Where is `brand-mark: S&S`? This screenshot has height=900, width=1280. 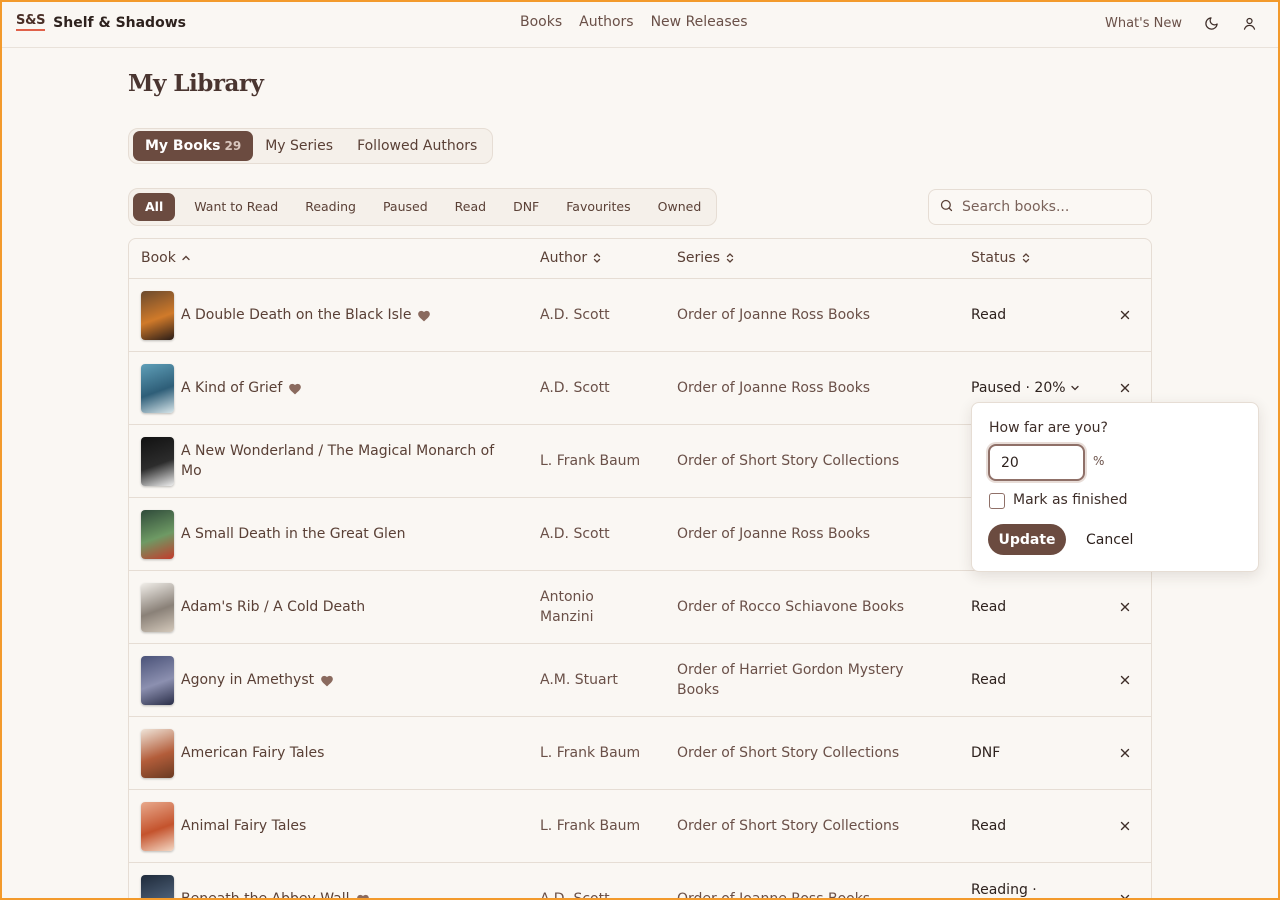 brand-mark: S&S is located at coordinates (30, 22).